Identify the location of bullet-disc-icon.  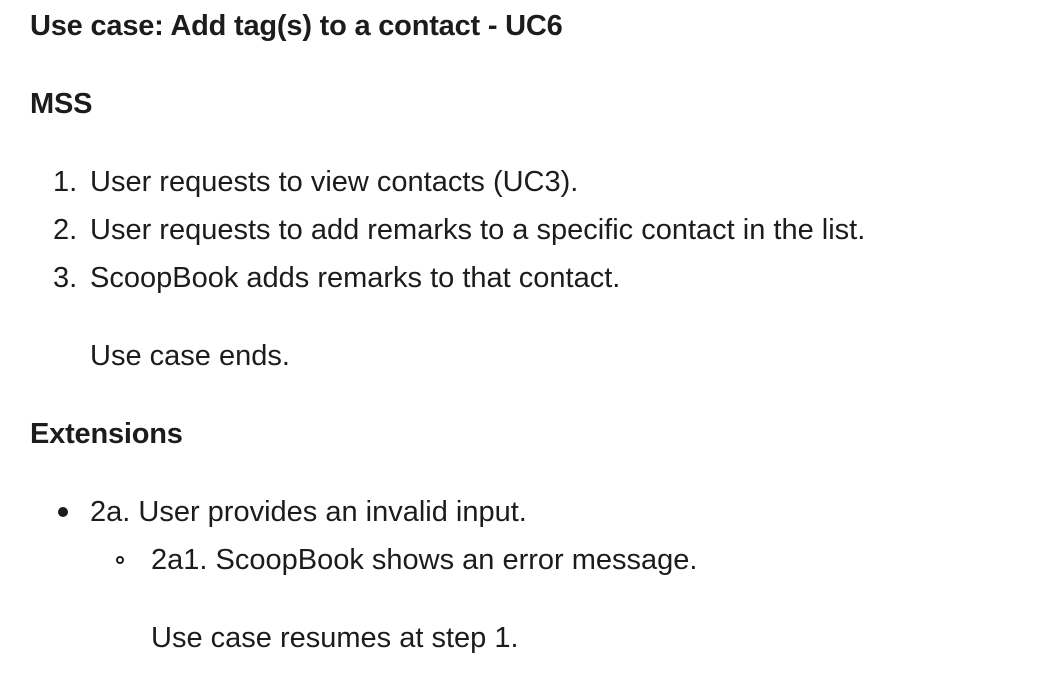
(63, 512).